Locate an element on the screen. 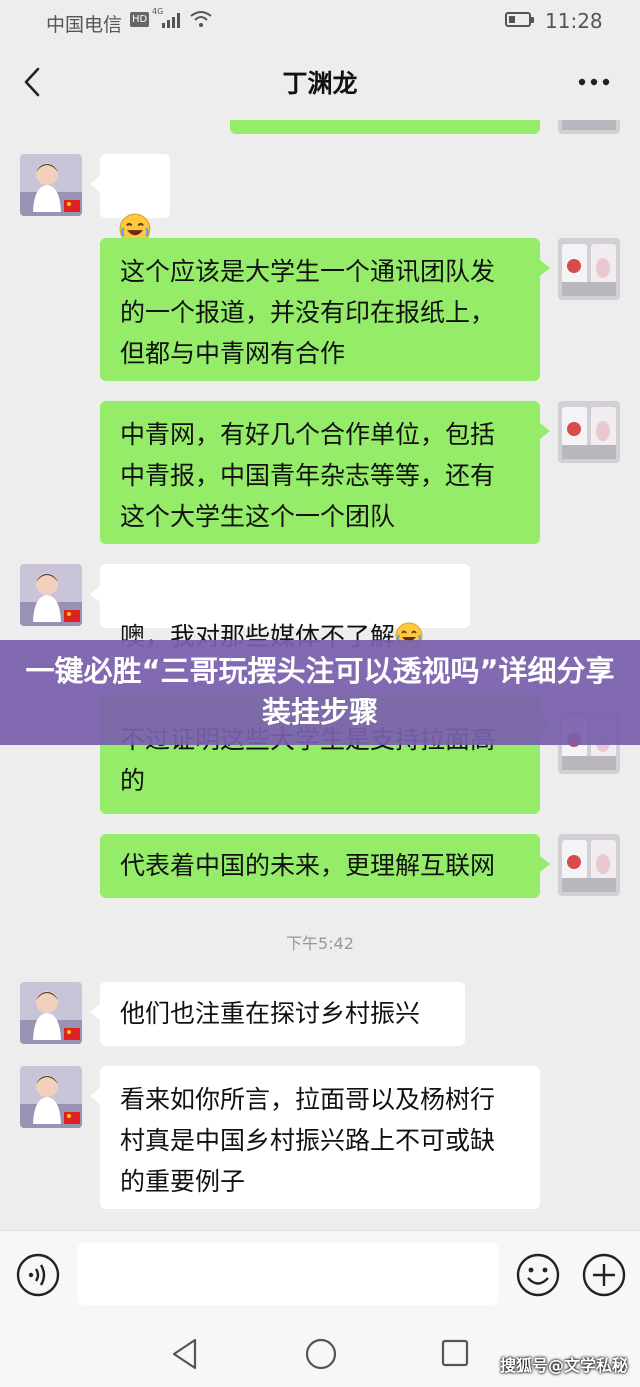  watermark: 搜狐号@文学私秘 is located at coordinates (564, 1365).